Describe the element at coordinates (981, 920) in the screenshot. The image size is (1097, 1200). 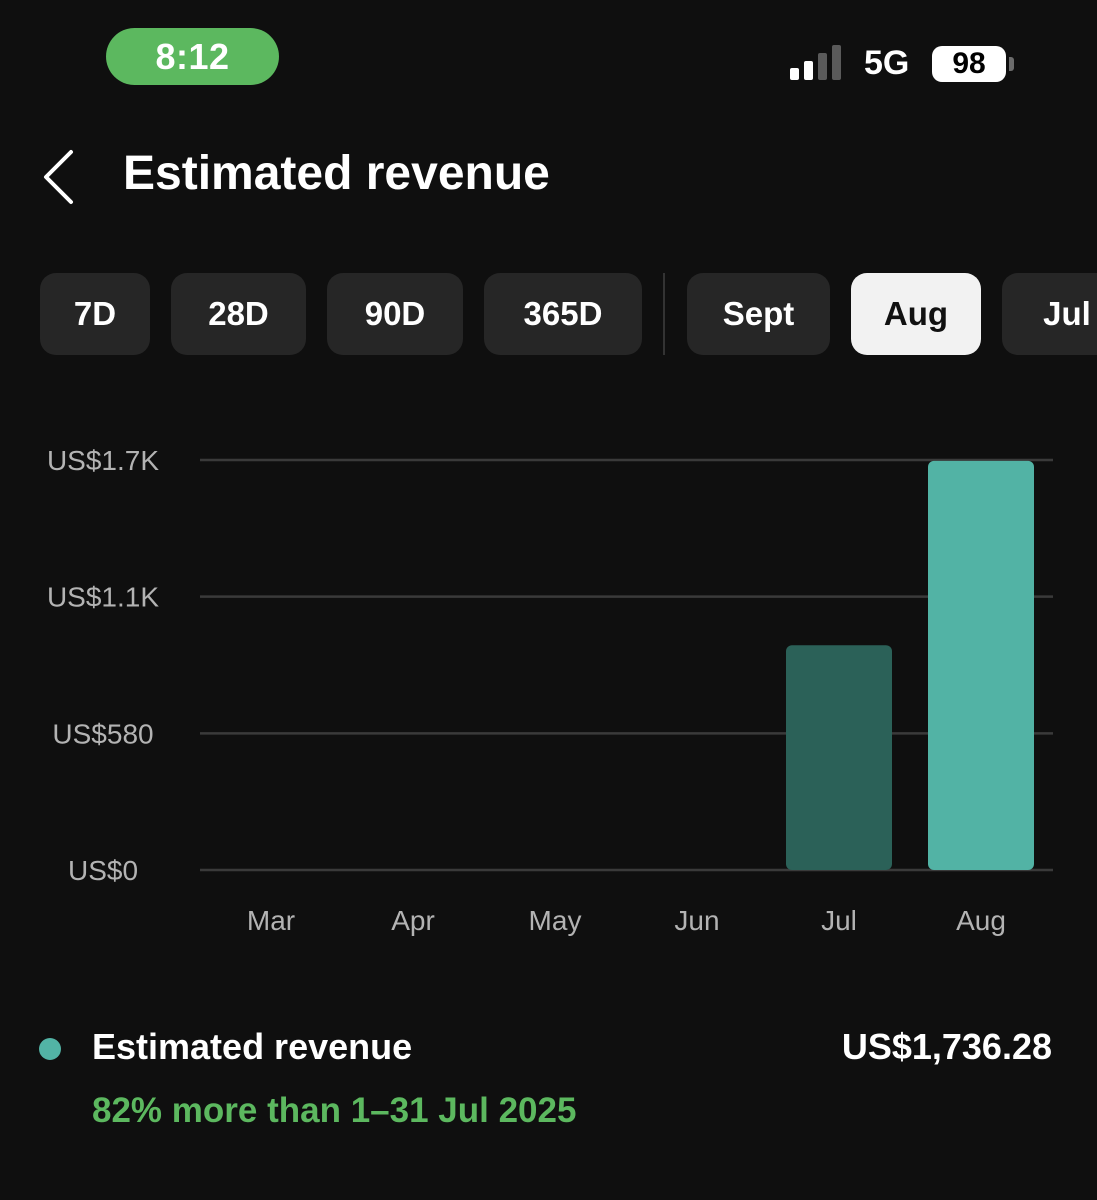
I see `x-tick-label: Aug` at that location.